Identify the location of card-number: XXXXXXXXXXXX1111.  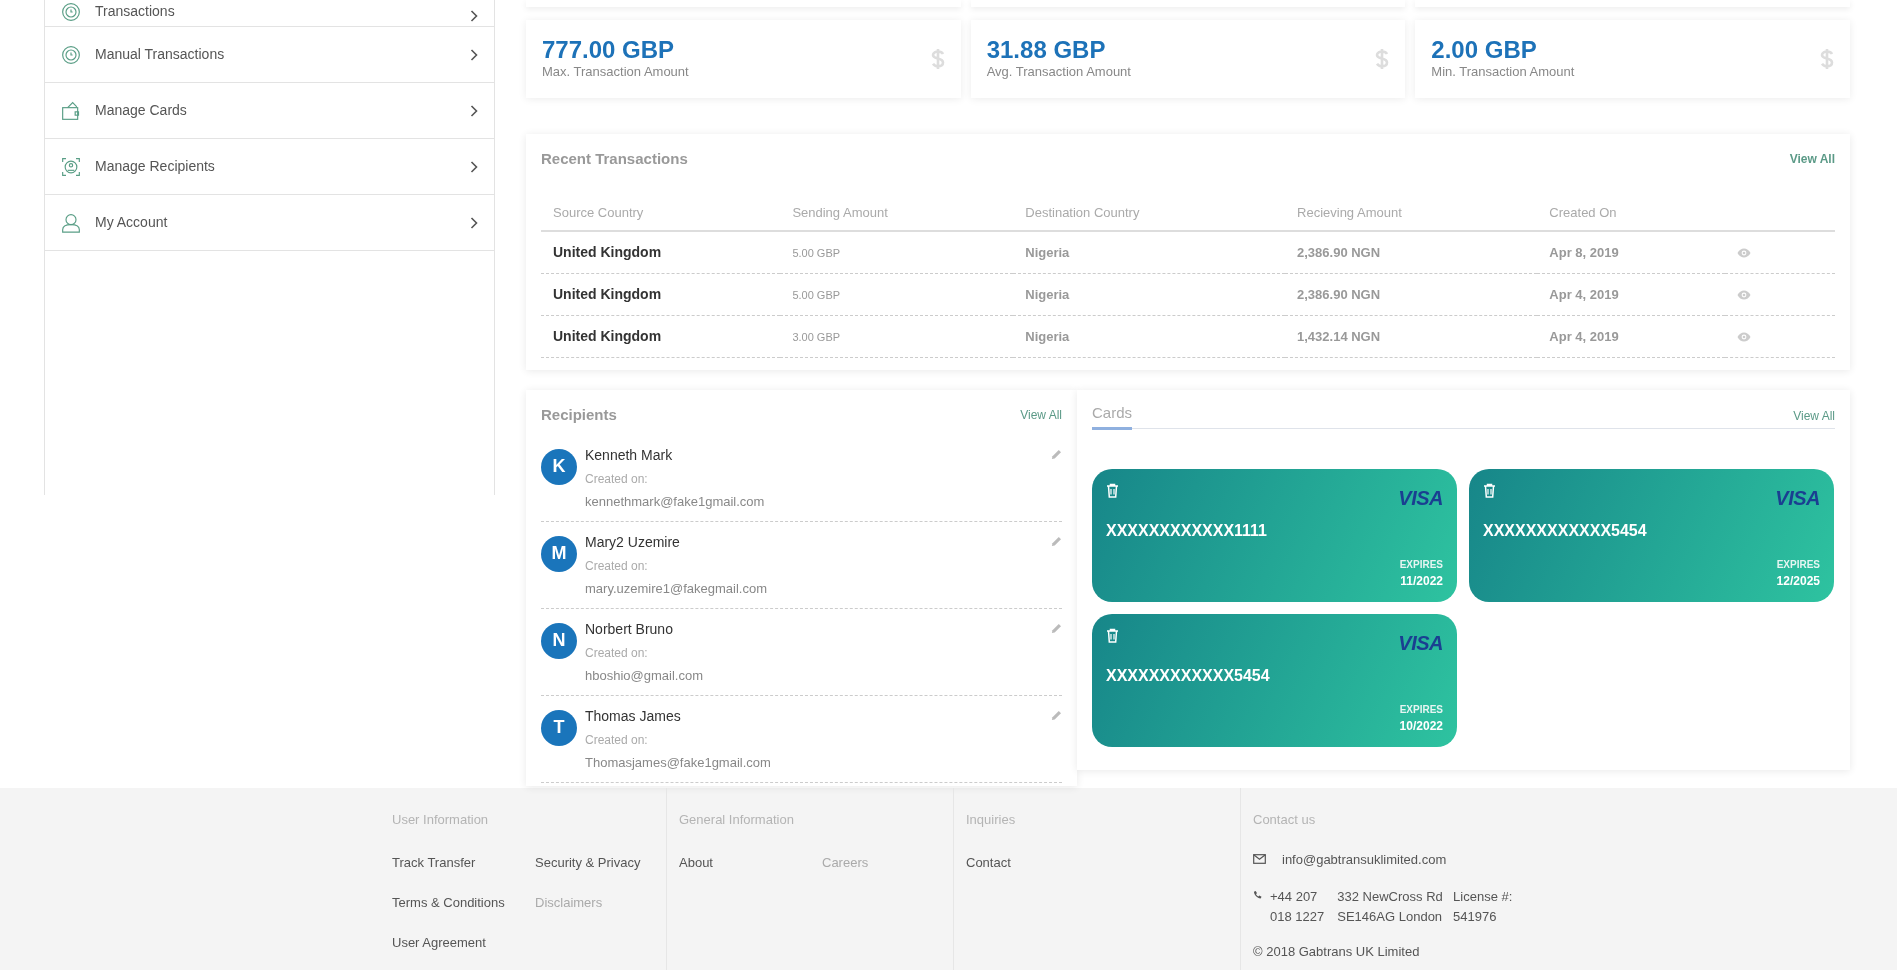
(1187, 530).